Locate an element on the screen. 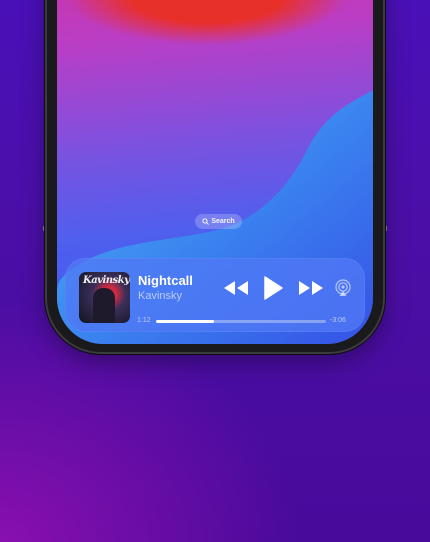  play-icon is located at coordinates (273, 288).